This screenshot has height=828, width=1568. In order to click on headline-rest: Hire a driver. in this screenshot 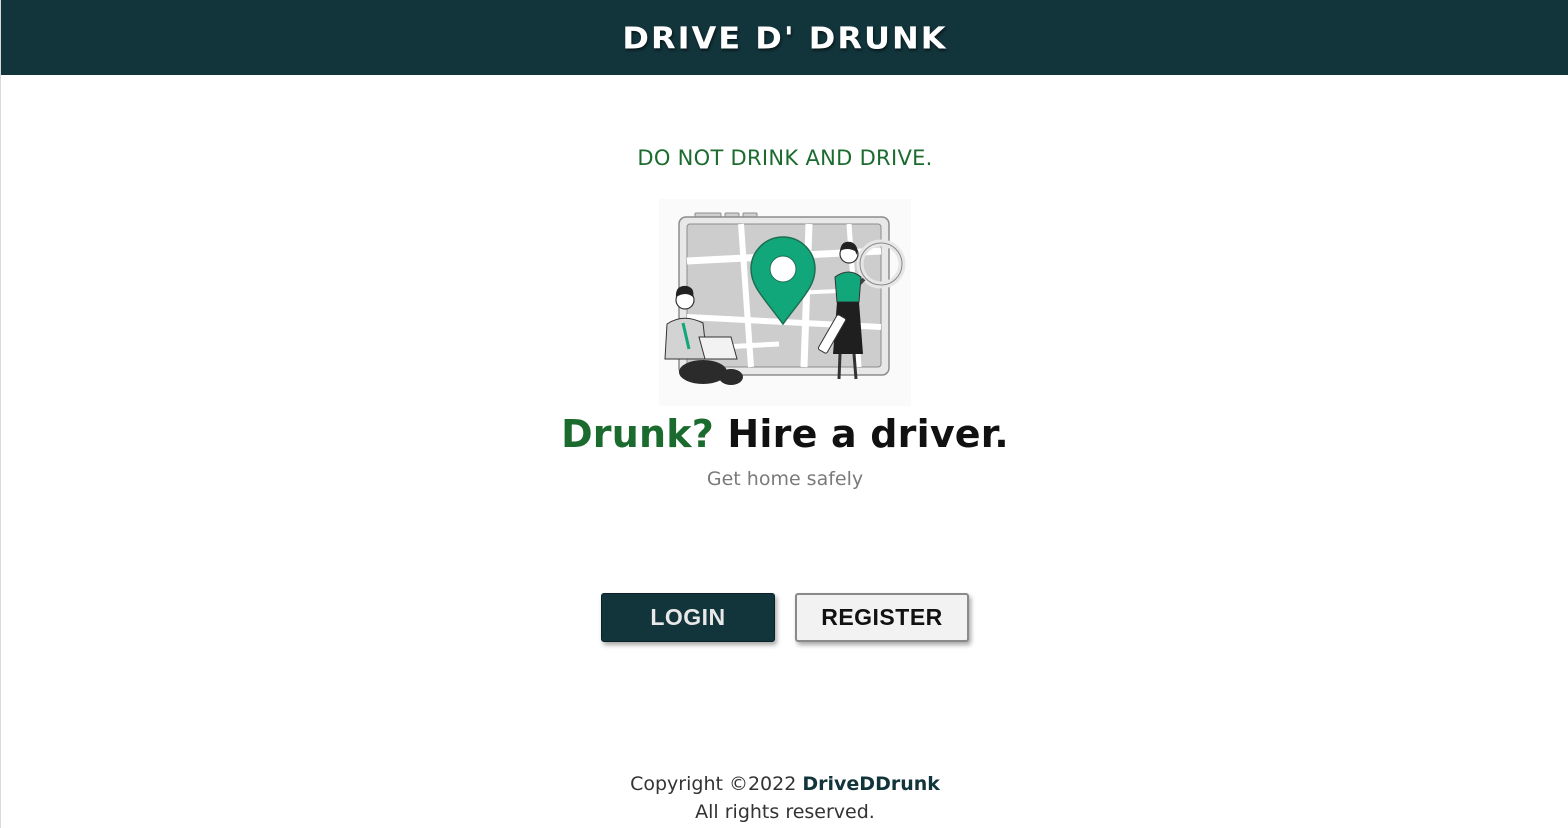, I will do `click(868, 434)`.